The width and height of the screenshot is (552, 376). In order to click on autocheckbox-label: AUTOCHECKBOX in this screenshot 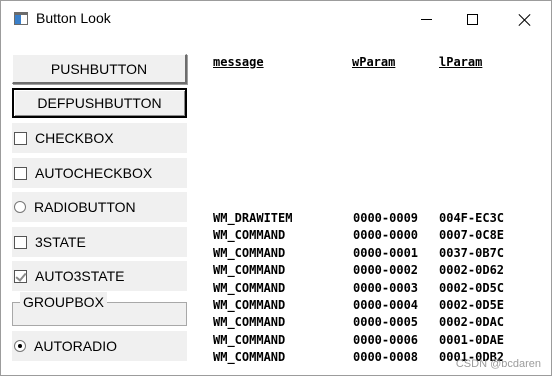, I will do `click(94, 173)`.